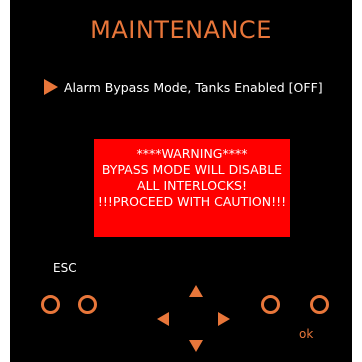  I want to click on warning-line: ALL INTERLOCKS!, so click(192, 185).